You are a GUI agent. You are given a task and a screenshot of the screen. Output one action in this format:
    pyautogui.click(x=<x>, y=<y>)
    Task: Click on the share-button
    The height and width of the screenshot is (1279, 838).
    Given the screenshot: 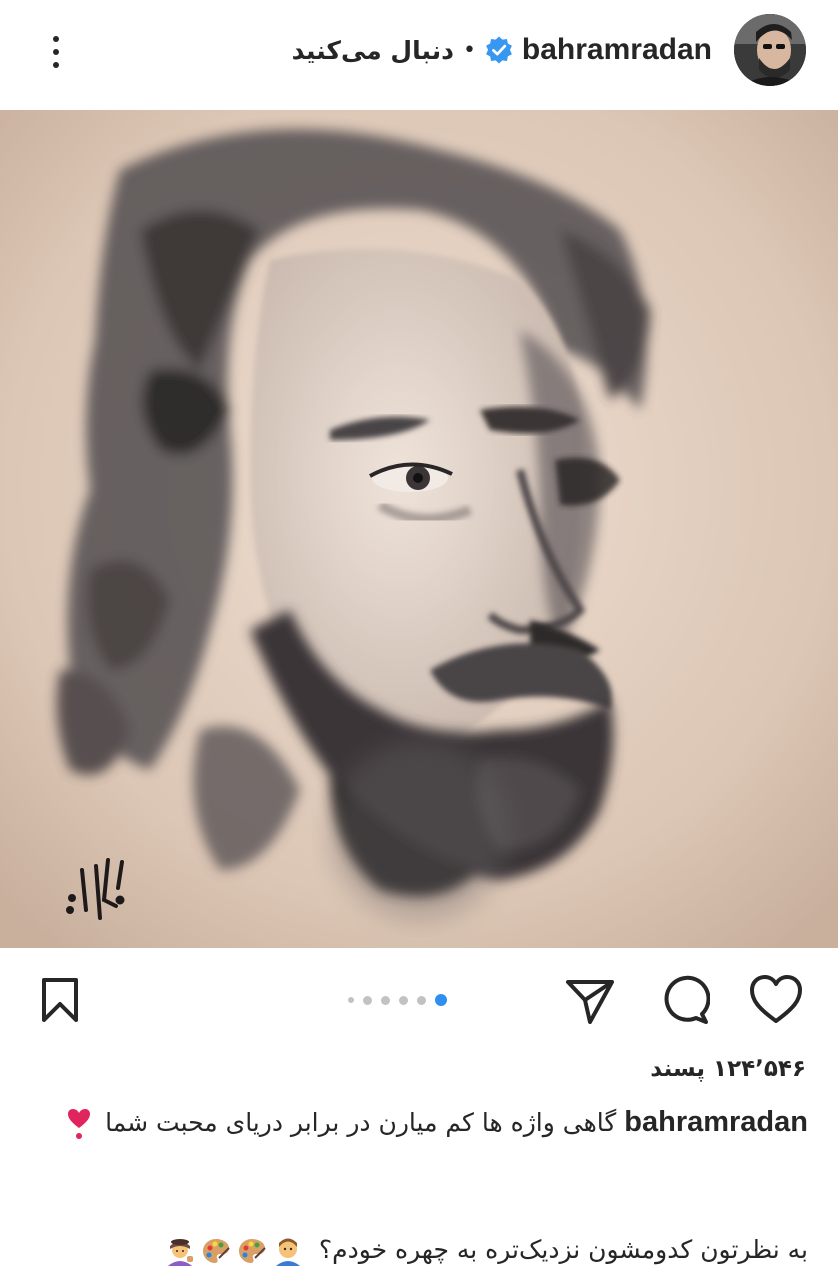 What is the action you would take?
    pyautogui.click(x=590, y=1000)
    